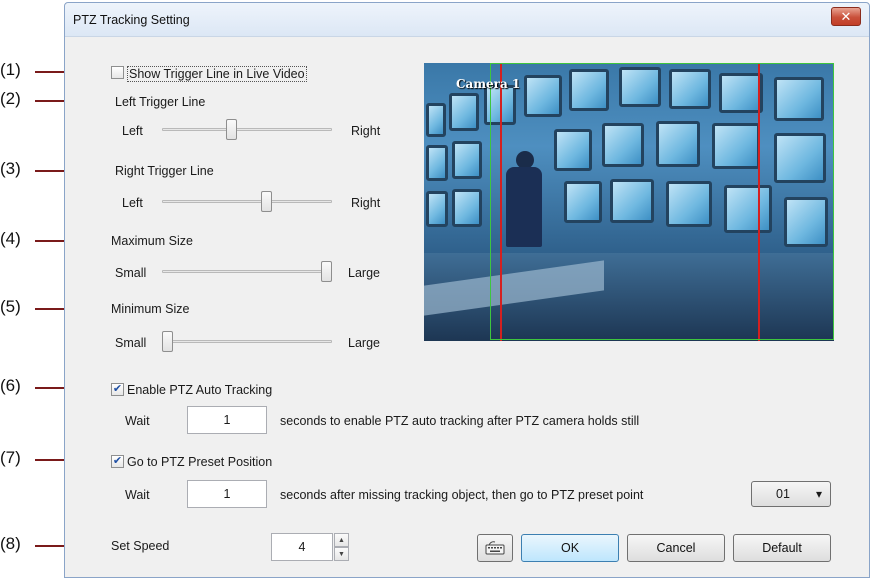 The height and width of the screenshot is (580, 872). Describe the element at coordinates (137, 495) in the screenshot. I see `preset-wait-label: Wait` at that location.